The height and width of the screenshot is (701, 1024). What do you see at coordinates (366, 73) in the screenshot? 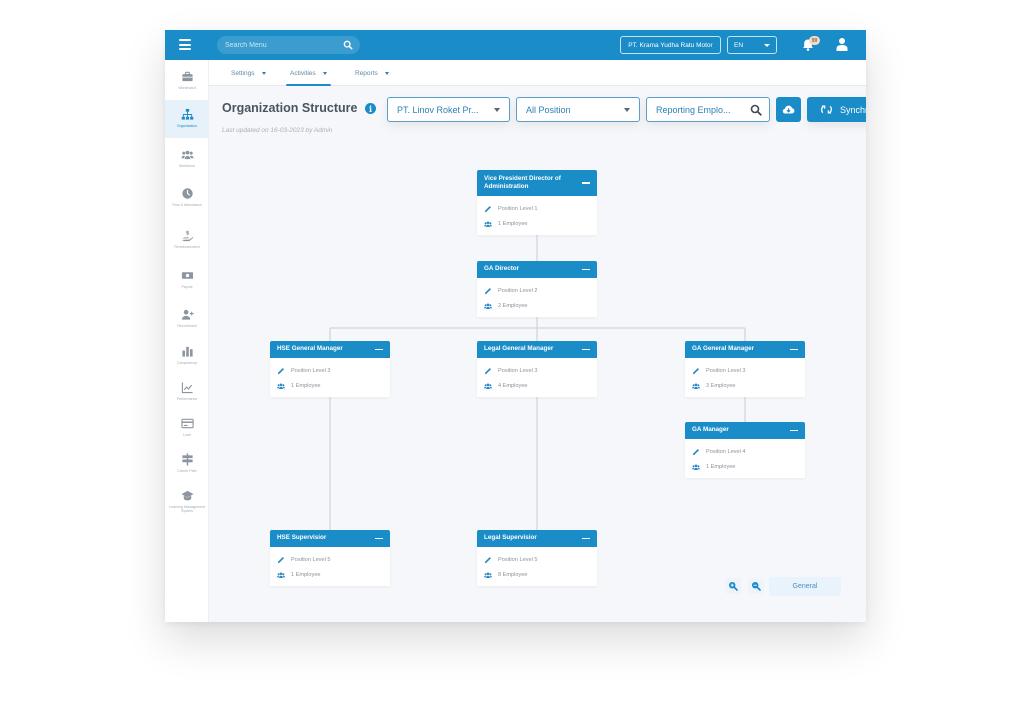
I see `tab-label: Reports` at bounding box center [366, 73].